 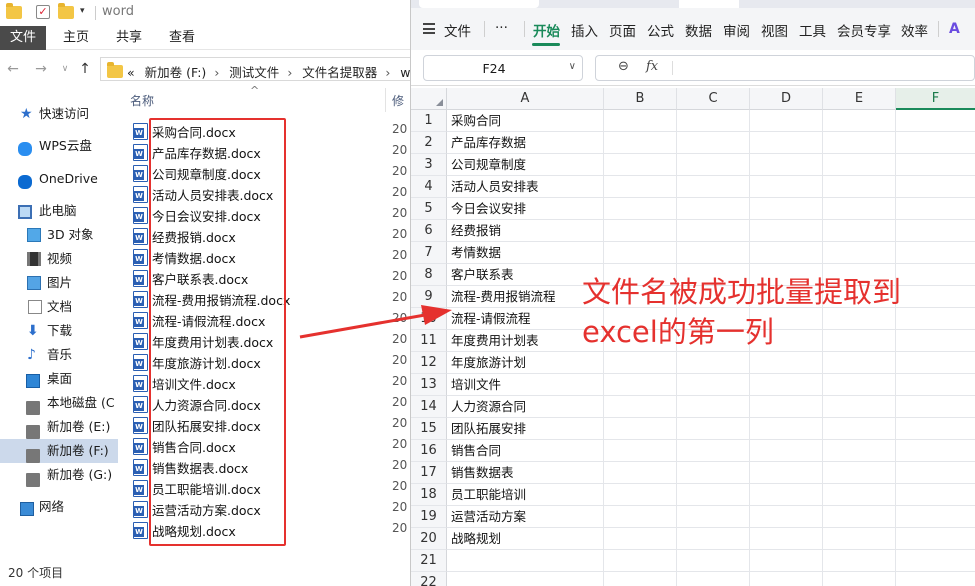 What do you see at coordinates (142, 100) in the screenshot?
I see `column-header-name: 名称` at bounding box center [142, 100].